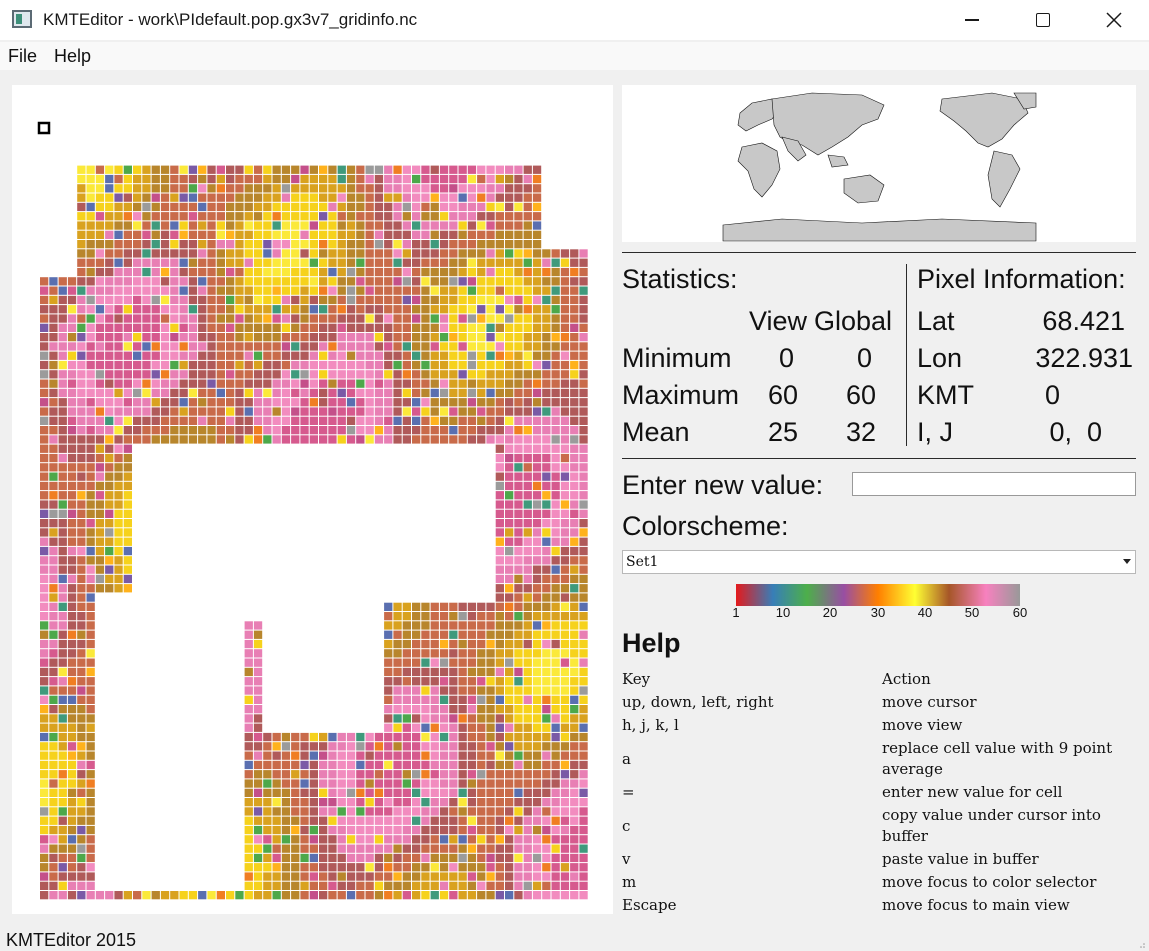 Image resolution: width=1149 pixels, height=951 pixels. What do you see at coordinates (22, 56) in the screenshot?
I see `menu-file: File` at bounding box center [22, 56].